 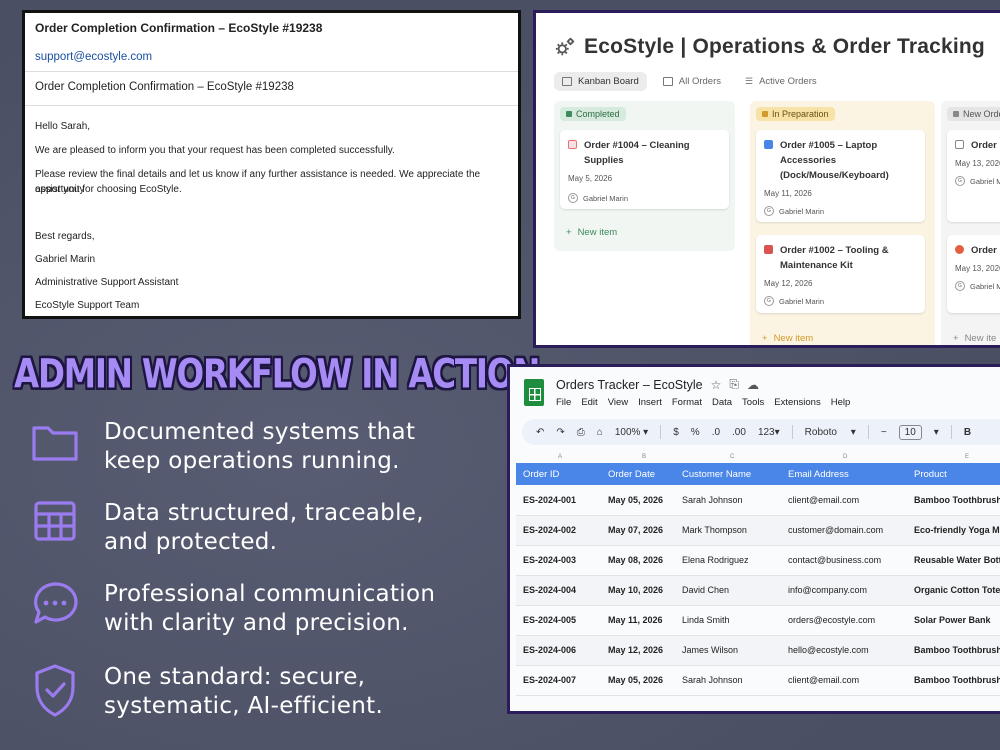 What do you see at coordinates (676, 432) in the screenshot?
I see `currency-button: $` at bounding box center [676, 432].